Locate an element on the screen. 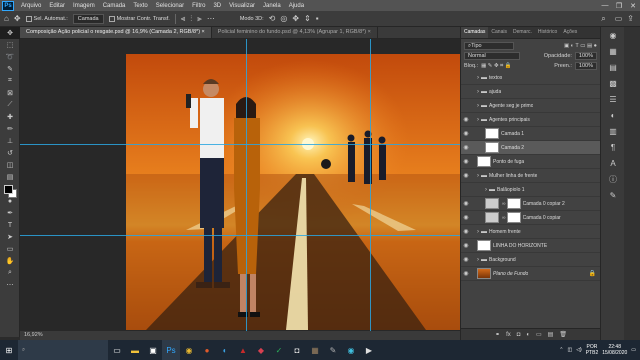 The image size is (640, 360). foreground-color-swatch is located at coordinates (8, 189).